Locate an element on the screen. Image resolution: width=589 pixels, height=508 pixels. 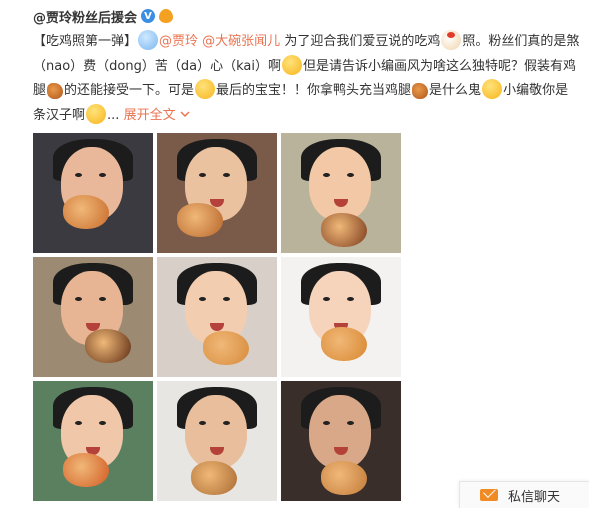
post-text-segment: 是什么鬼 is located at coordinates (455, 90).